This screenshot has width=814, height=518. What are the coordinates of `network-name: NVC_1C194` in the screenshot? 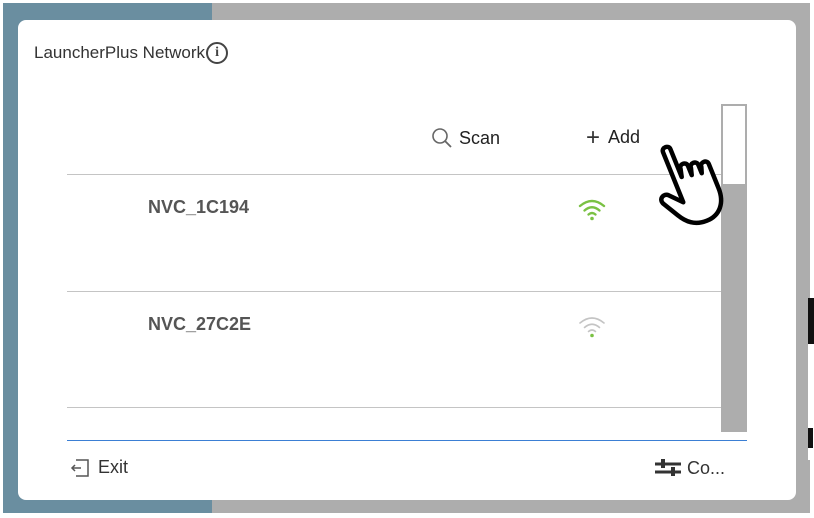 It's located at (199, 207).